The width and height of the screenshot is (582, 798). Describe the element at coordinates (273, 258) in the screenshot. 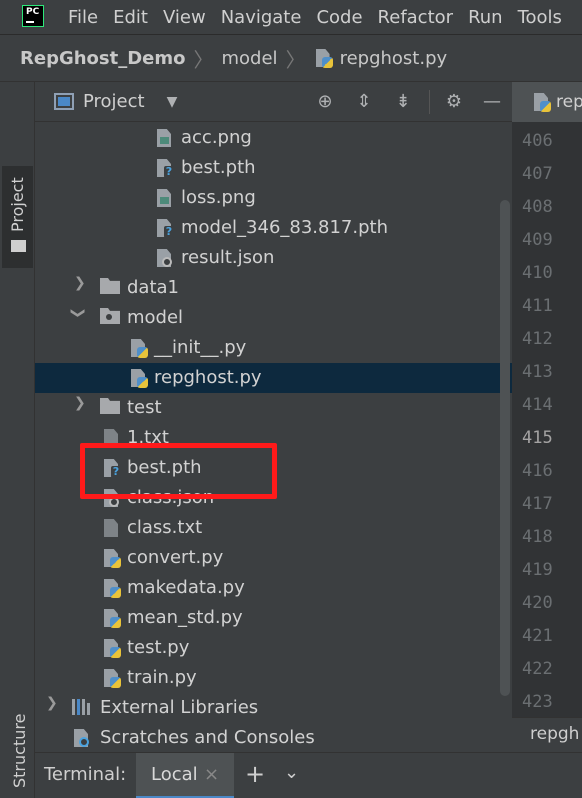

I see `tree-file-row: result.json` at that location.